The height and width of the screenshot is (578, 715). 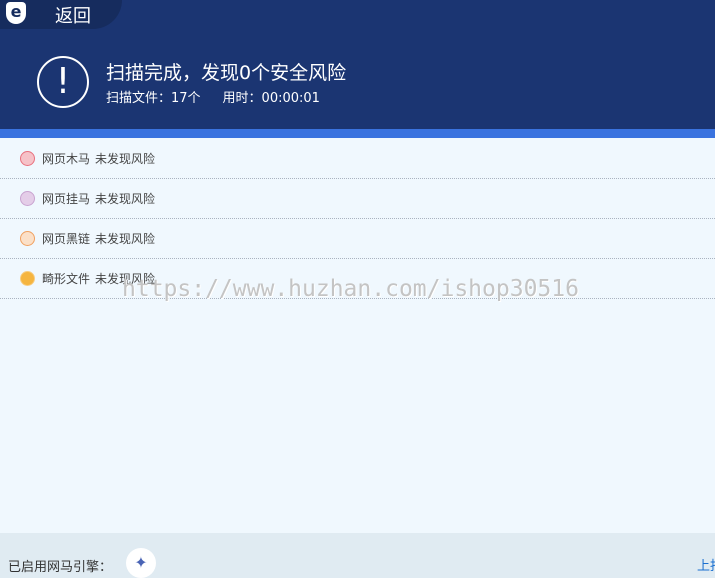 What do you see at coordinates (66, 159) in the screenshot?
I see `item-name: 网页木马` at bounding box center [66, 159].